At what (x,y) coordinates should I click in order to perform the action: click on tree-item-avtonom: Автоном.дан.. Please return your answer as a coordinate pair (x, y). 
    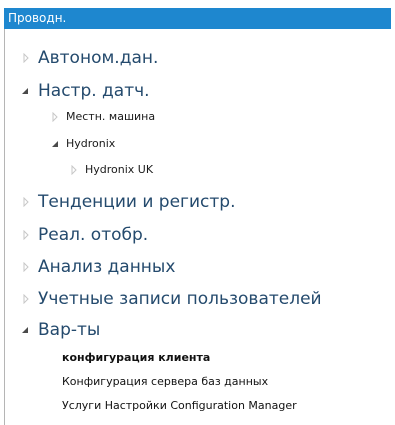
    Looking at the image, I should click on (98, 58).